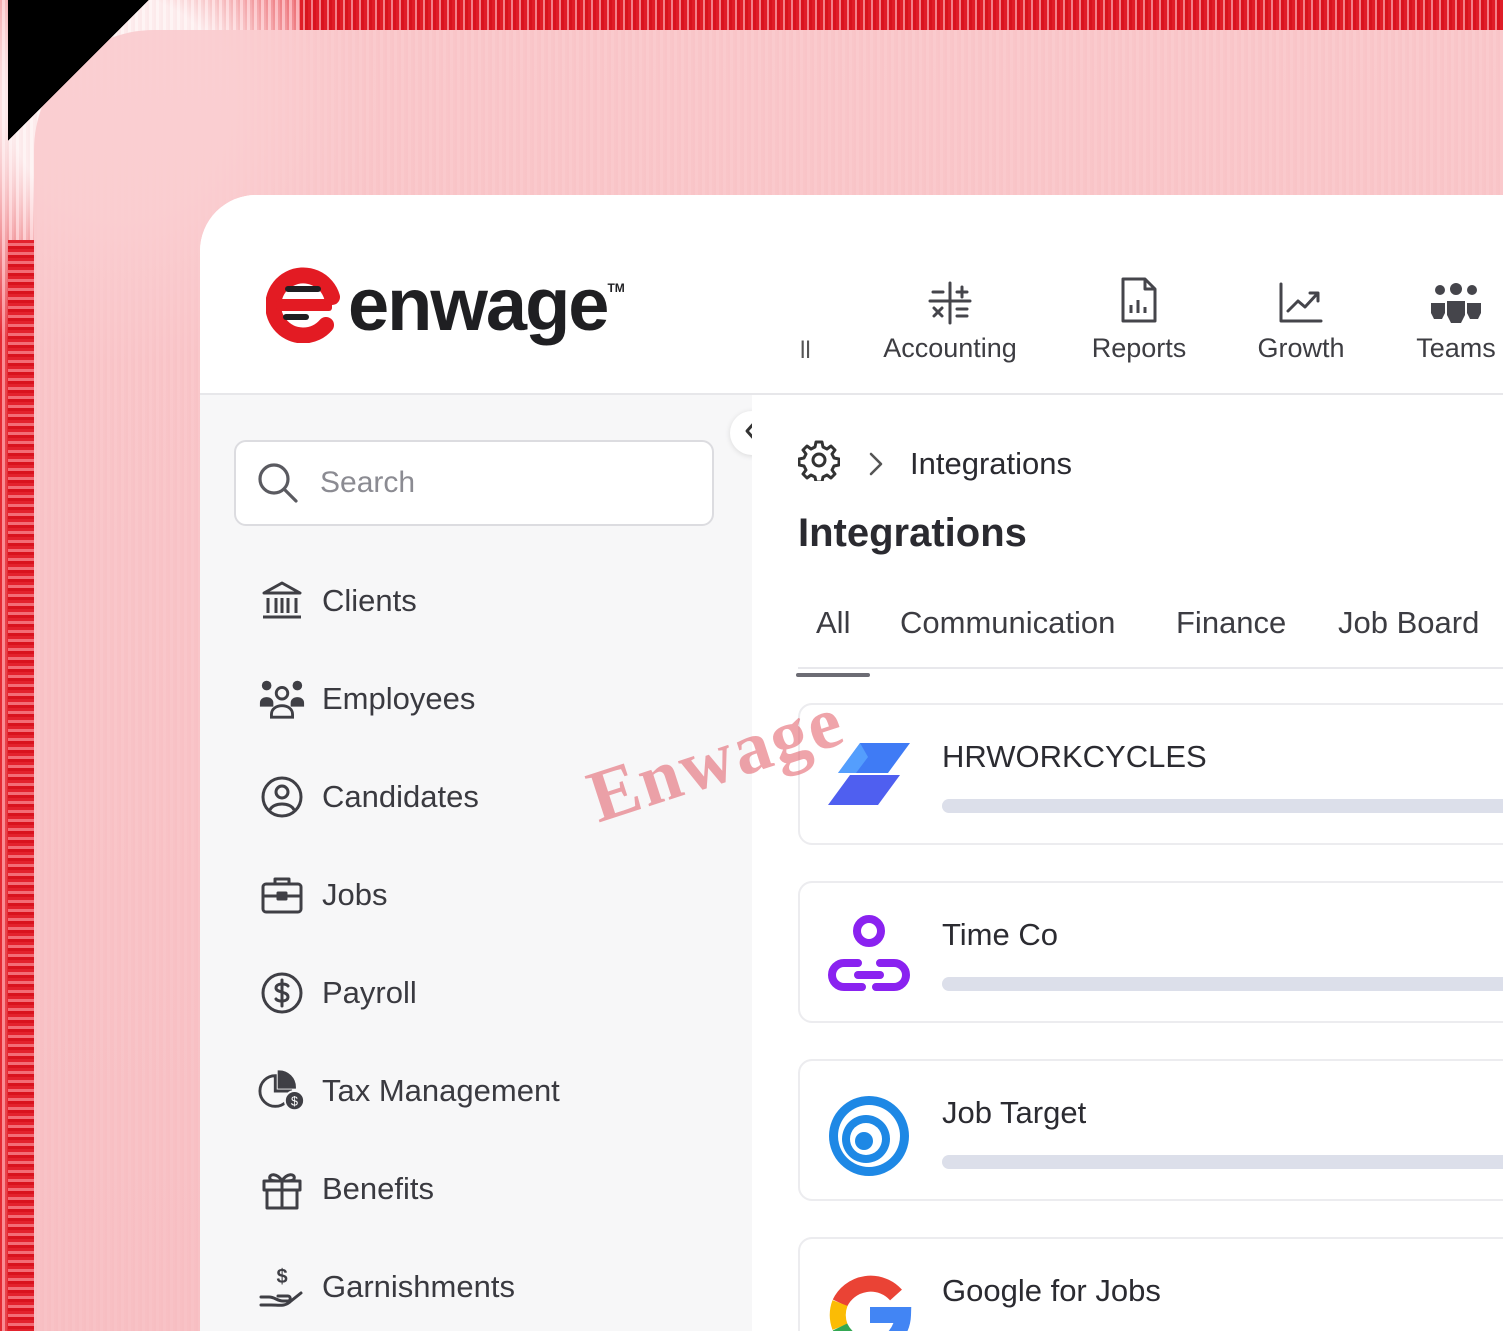 This screenshot has height=1331, width=1503. I want to click on sidebar-item-clients: Clients, so click(337, 601).